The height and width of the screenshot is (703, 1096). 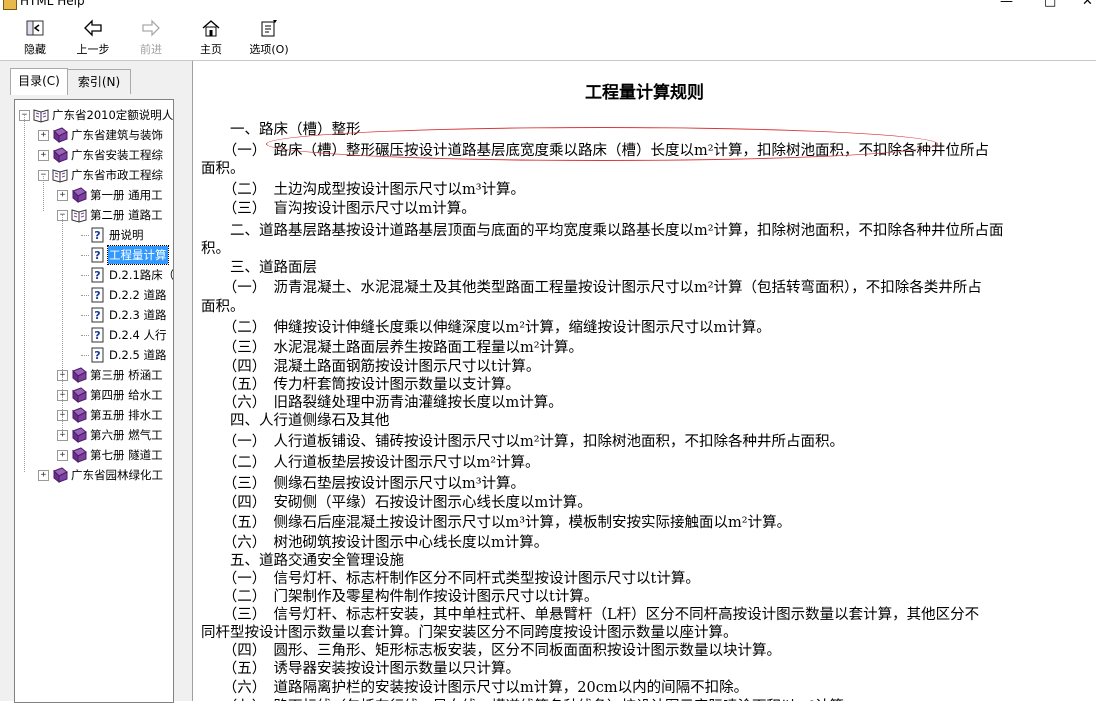 What do you see at coordinates (211, 28) in the screenshot?
I see `home-icon` at bounding box center [211, 28].